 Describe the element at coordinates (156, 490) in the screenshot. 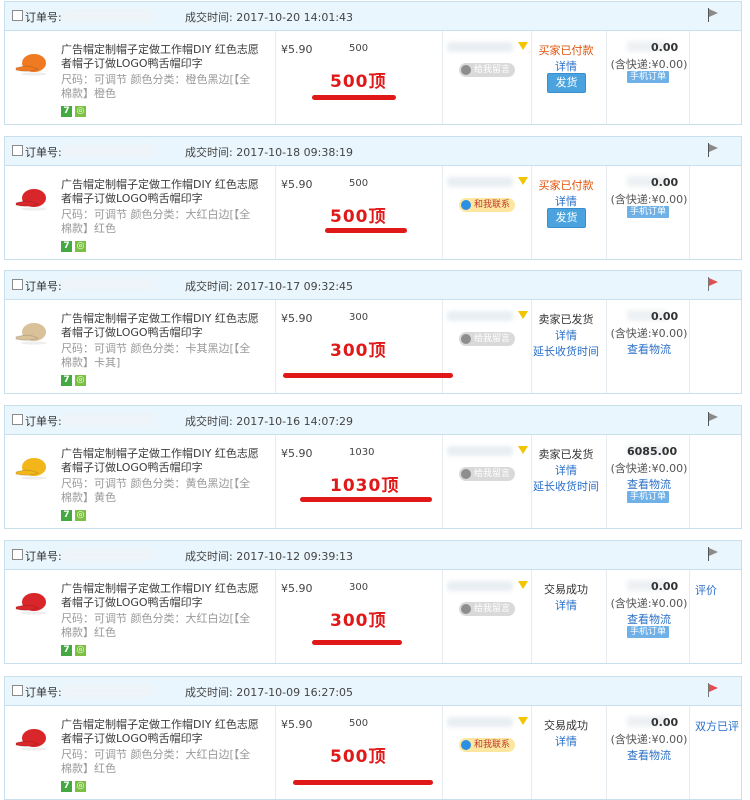

I see `product-attributes: 尺码：可调节 颜色分类：黄色黑边[【全棉款】黄色` at that location.